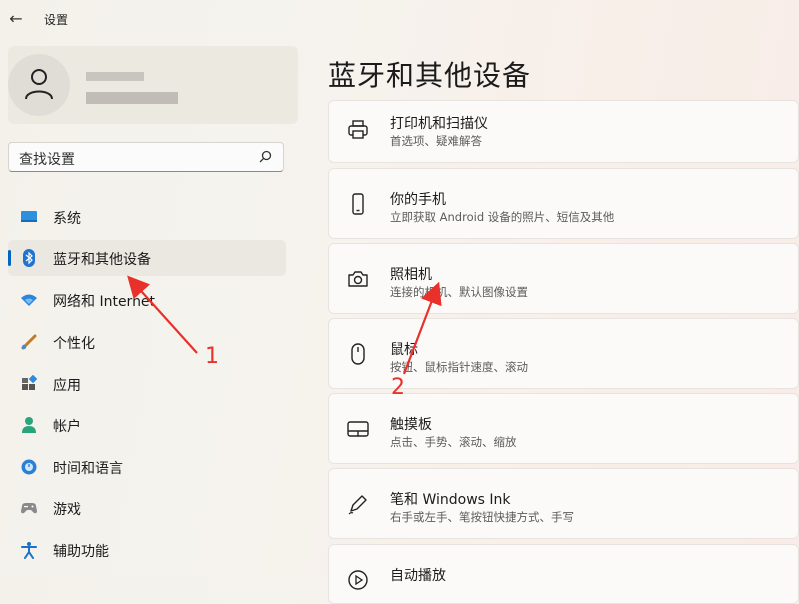  What do you see at coordinates (411, 275) in the screenshot?
I see `card-title: 照相机` at bounding box center [411, 275].